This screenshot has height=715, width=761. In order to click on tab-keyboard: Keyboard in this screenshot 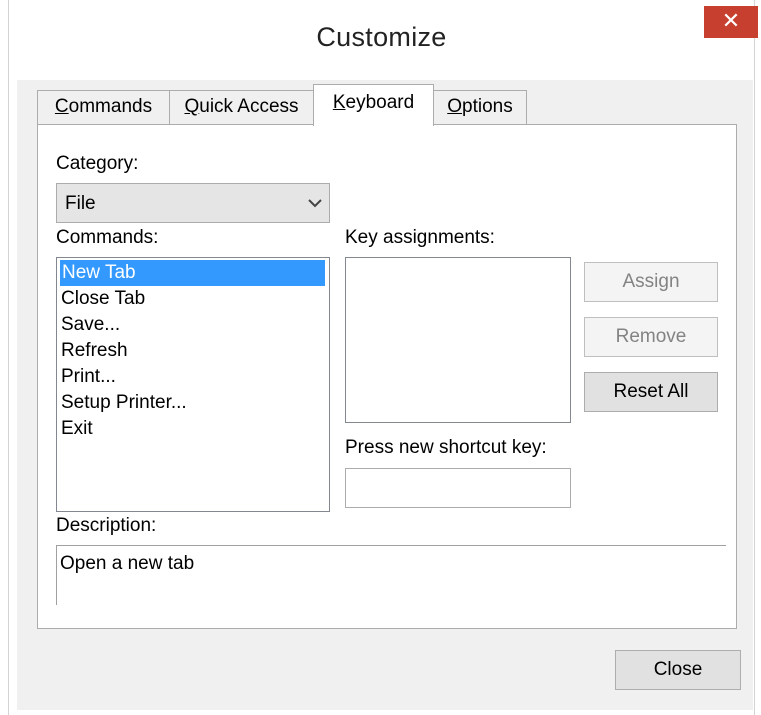, I will do `click(373, 105)`.